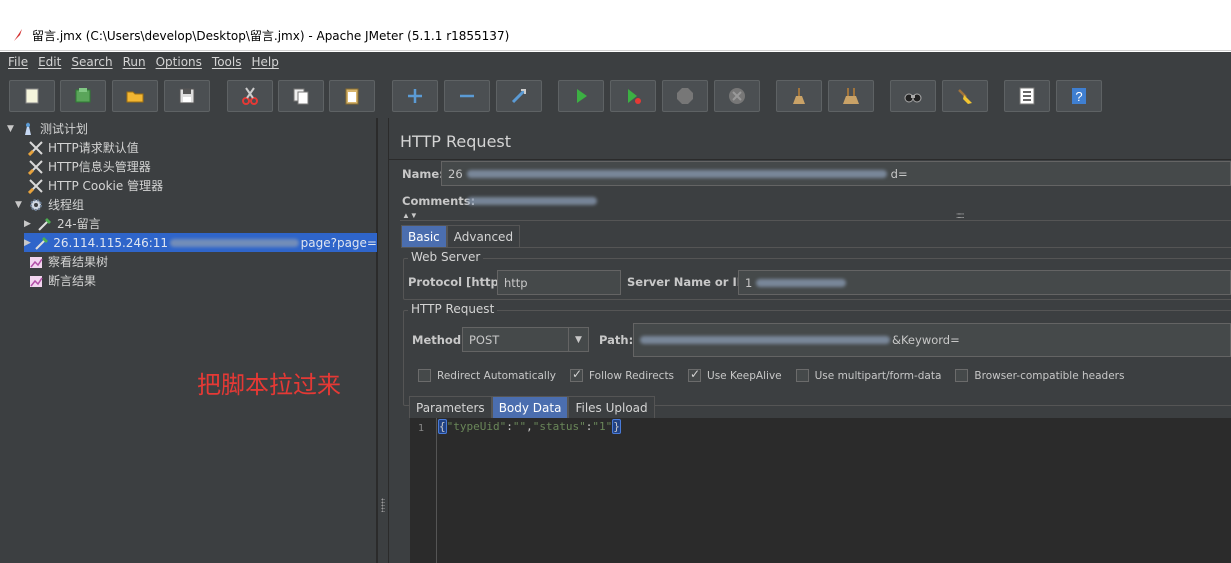 The height and width of the screenshot is (563, 1231). What do you see at coordinates (187, 96) in the screenshot?
I see `save-button` at bounding box center [187, 96].